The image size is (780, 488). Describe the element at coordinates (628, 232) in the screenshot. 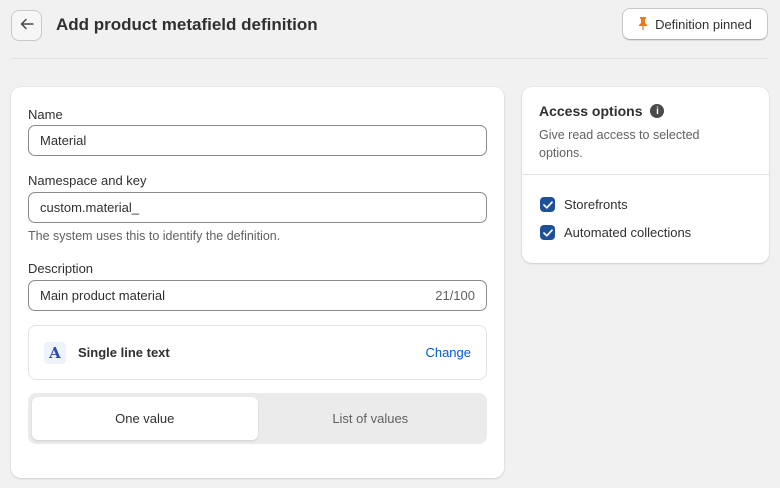

I see `automated-collections-label: Automated collections` at that location.